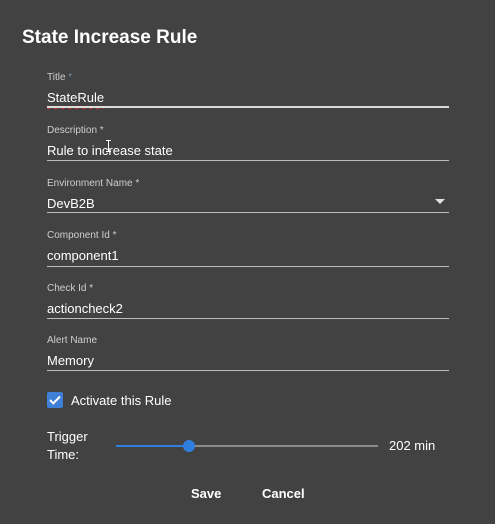  I want to click on activate-rule-label: Activate this Rule, so click(121, 400).